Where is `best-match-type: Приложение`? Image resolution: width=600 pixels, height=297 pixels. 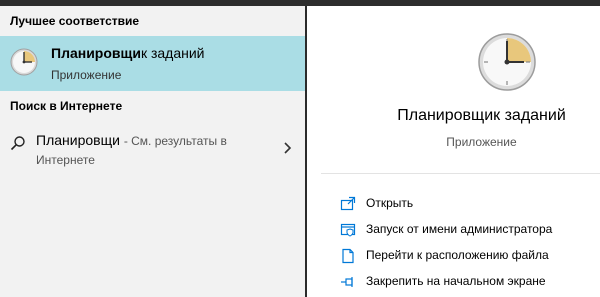
best-match-type: Приложение is located at coordinates (86, 75).